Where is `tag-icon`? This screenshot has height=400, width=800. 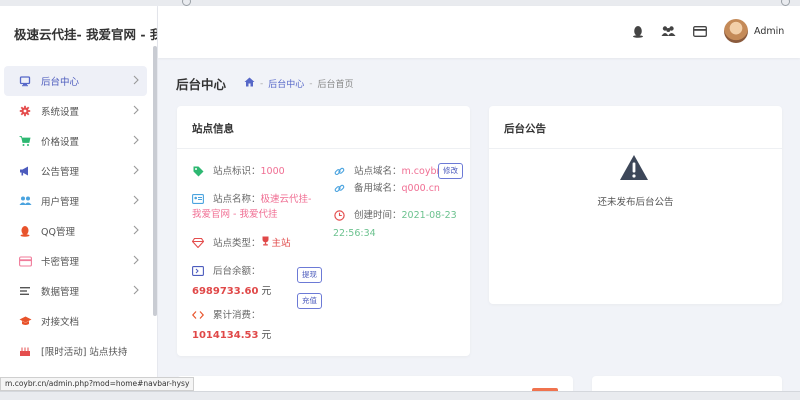
tag-icon is located at coordinates (198, 171).